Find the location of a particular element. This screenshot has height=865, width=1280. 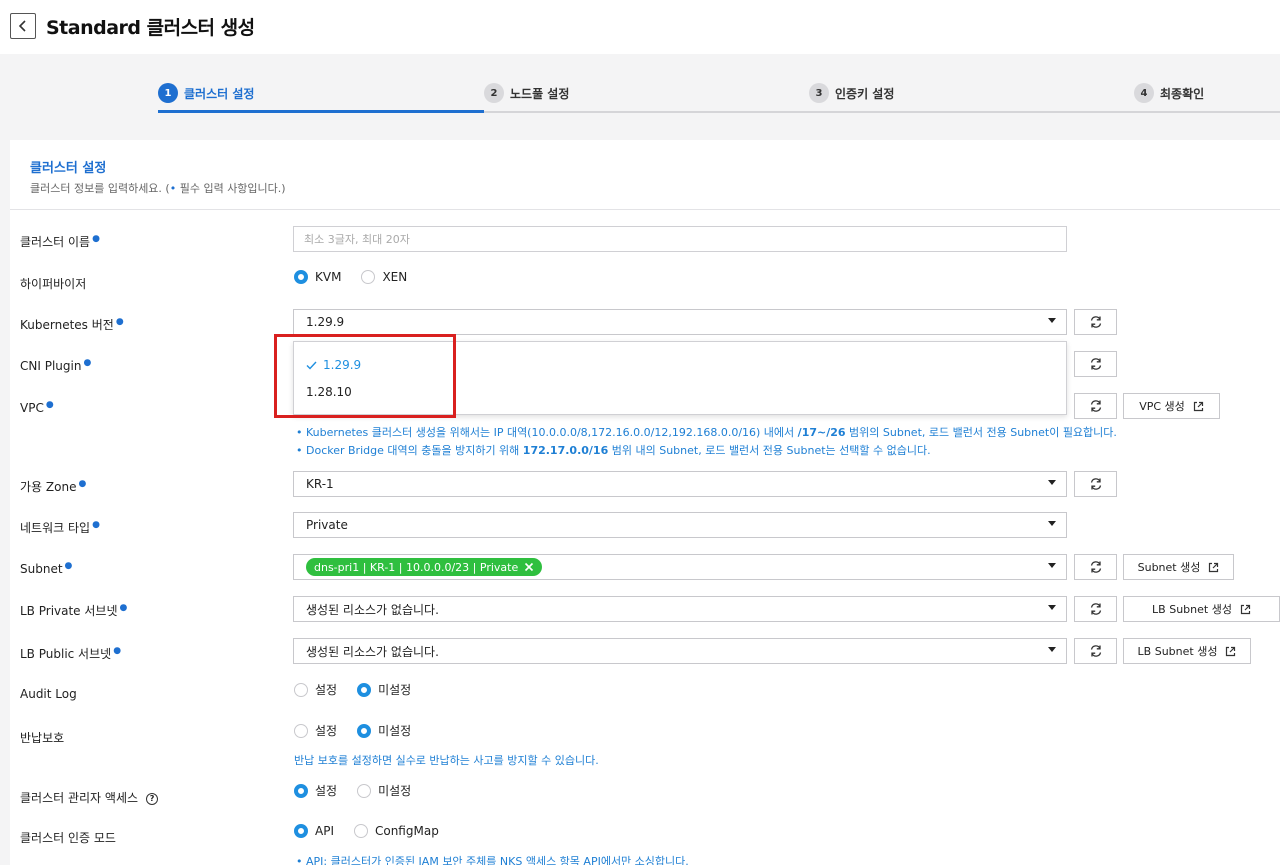

button-label: LB Subnet 생성 is located at coordinates (1192, 609).